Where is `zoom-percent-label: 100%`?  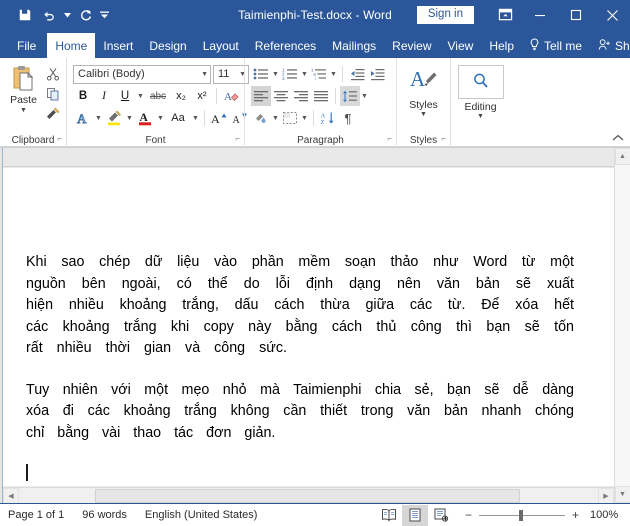 zoom-percent-label: 100% is located at coordinates (606, 515).